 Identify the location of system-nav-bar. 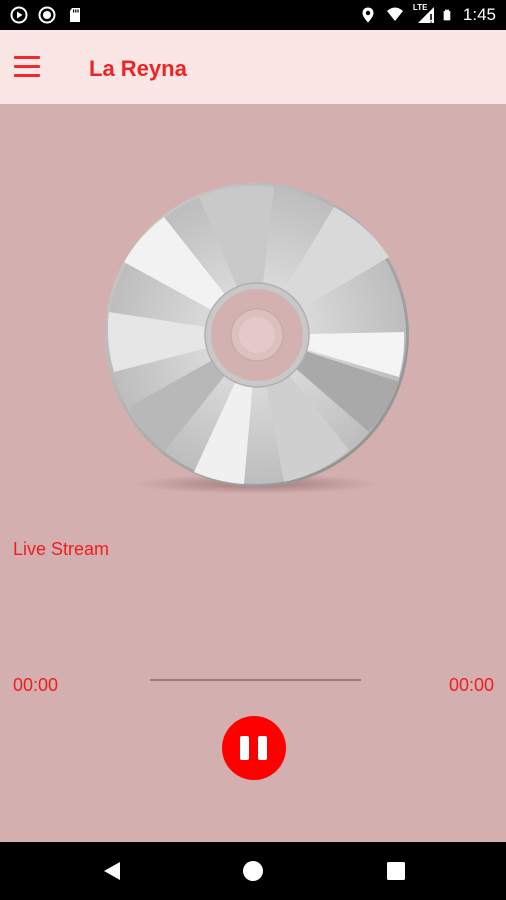
(253, 871).